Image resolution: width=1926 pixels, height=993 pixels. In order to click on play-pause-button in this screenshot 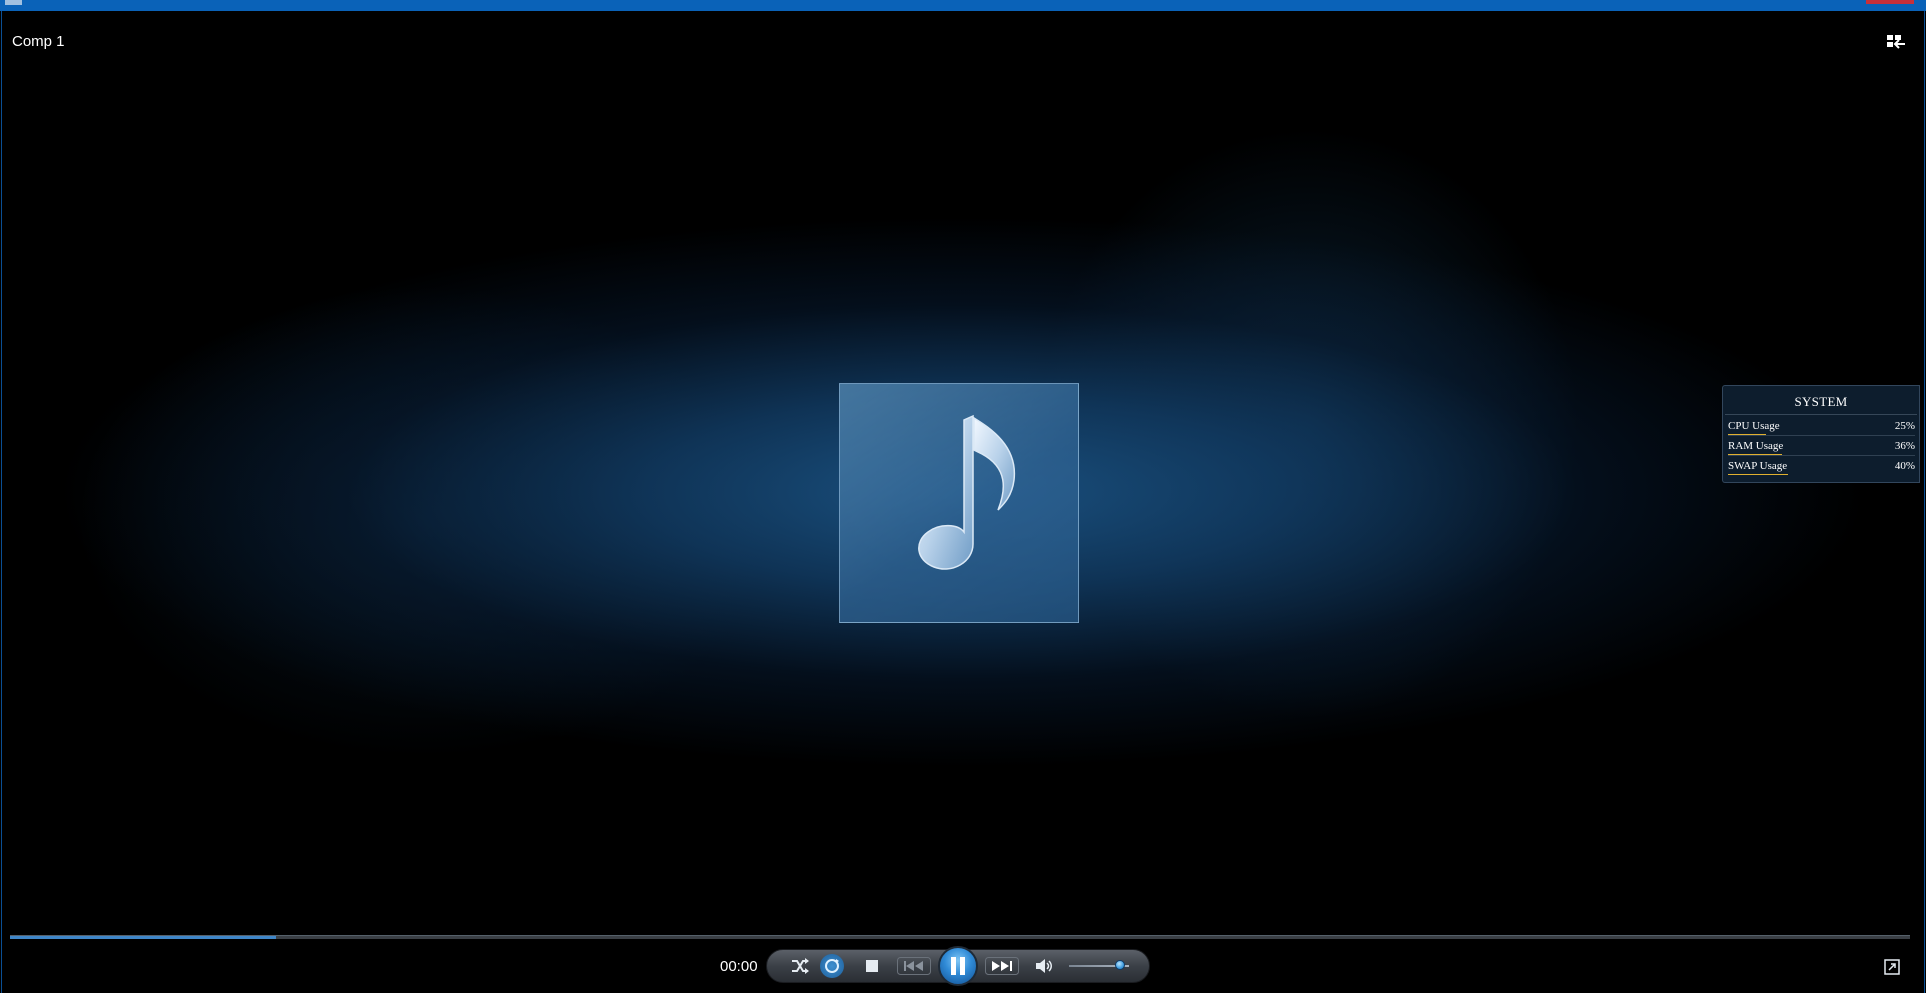, I will do `click(958, 966)`.